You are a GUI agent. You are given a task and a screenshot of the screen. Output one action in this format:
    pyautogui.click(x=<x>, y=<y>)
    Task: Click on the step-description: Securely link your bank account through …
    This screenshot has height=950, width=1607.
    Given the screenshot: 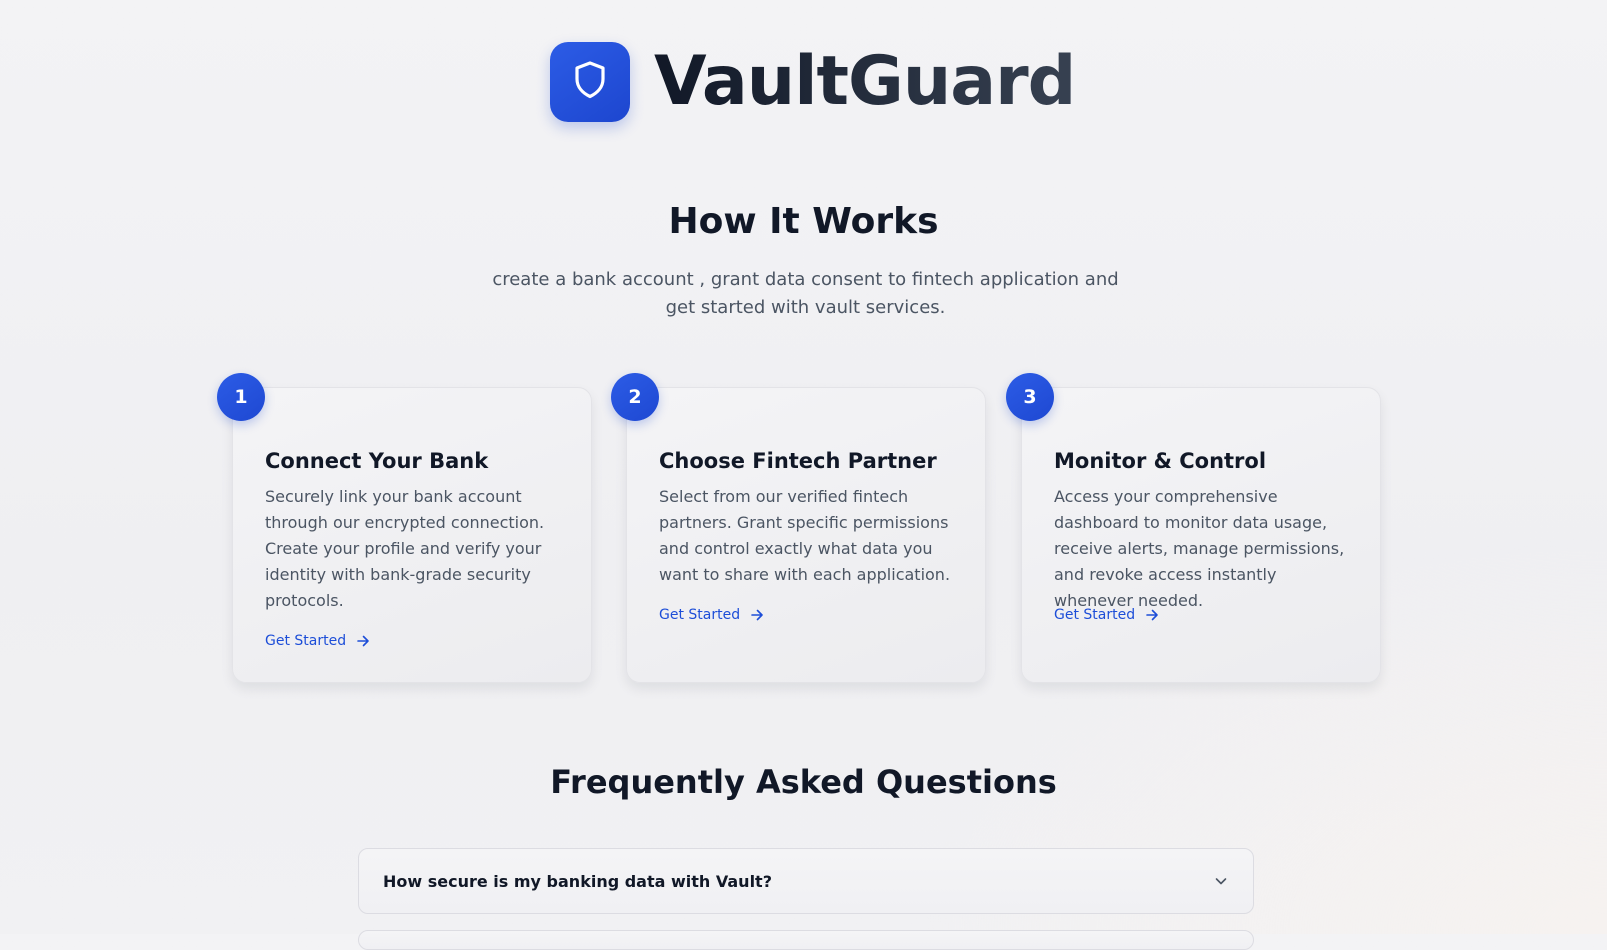 What is the action you would take?
    pyautogui.click(x=405, y=548)
    